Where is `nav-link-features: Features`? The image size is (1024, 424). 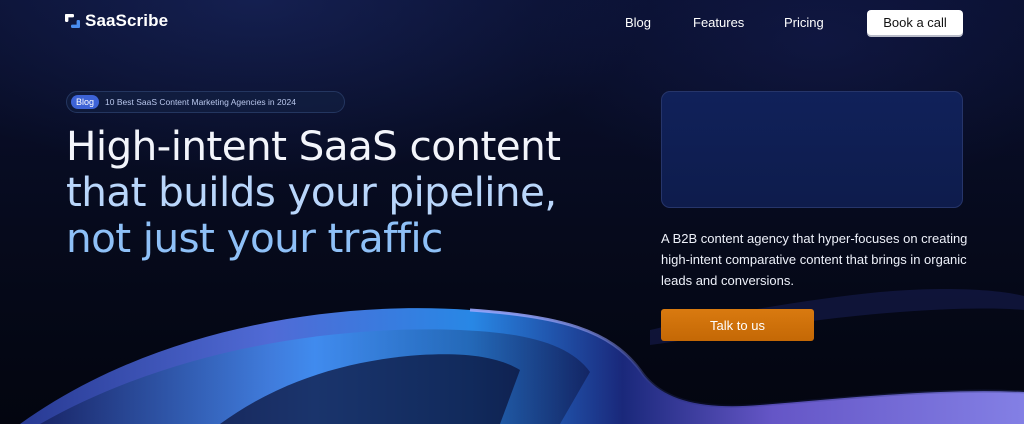 nav-link-features: Features is located at coordinates (718, 22).